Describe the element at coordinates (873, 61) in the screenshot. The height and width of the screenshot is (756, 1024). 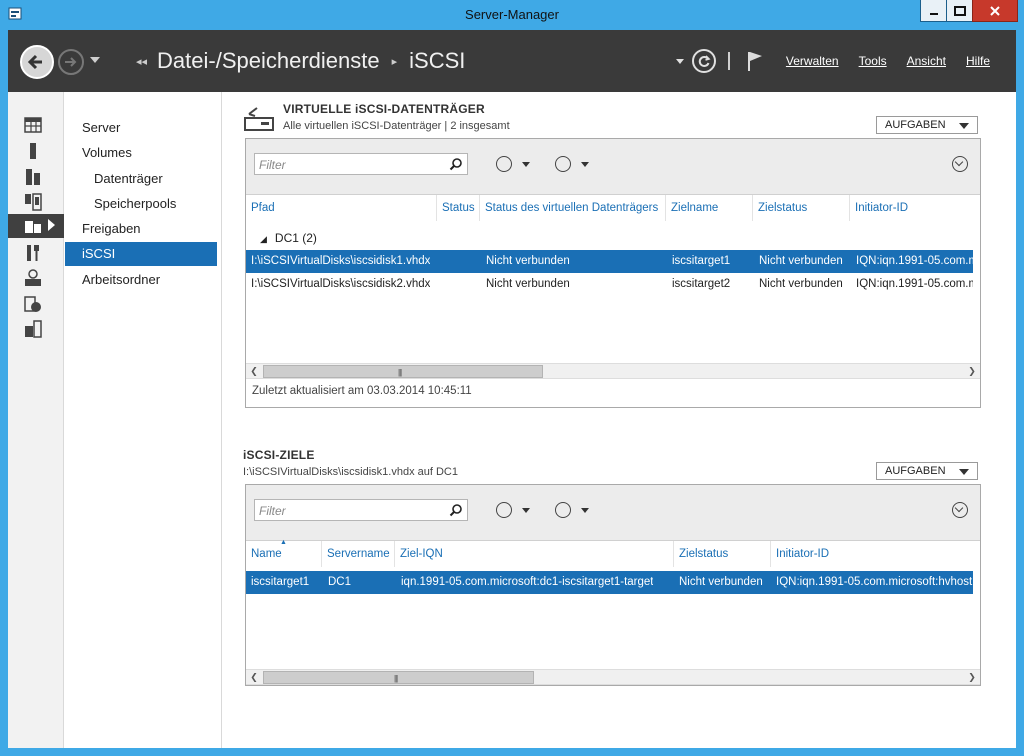
I see `menu-tools: Tools` at that location.